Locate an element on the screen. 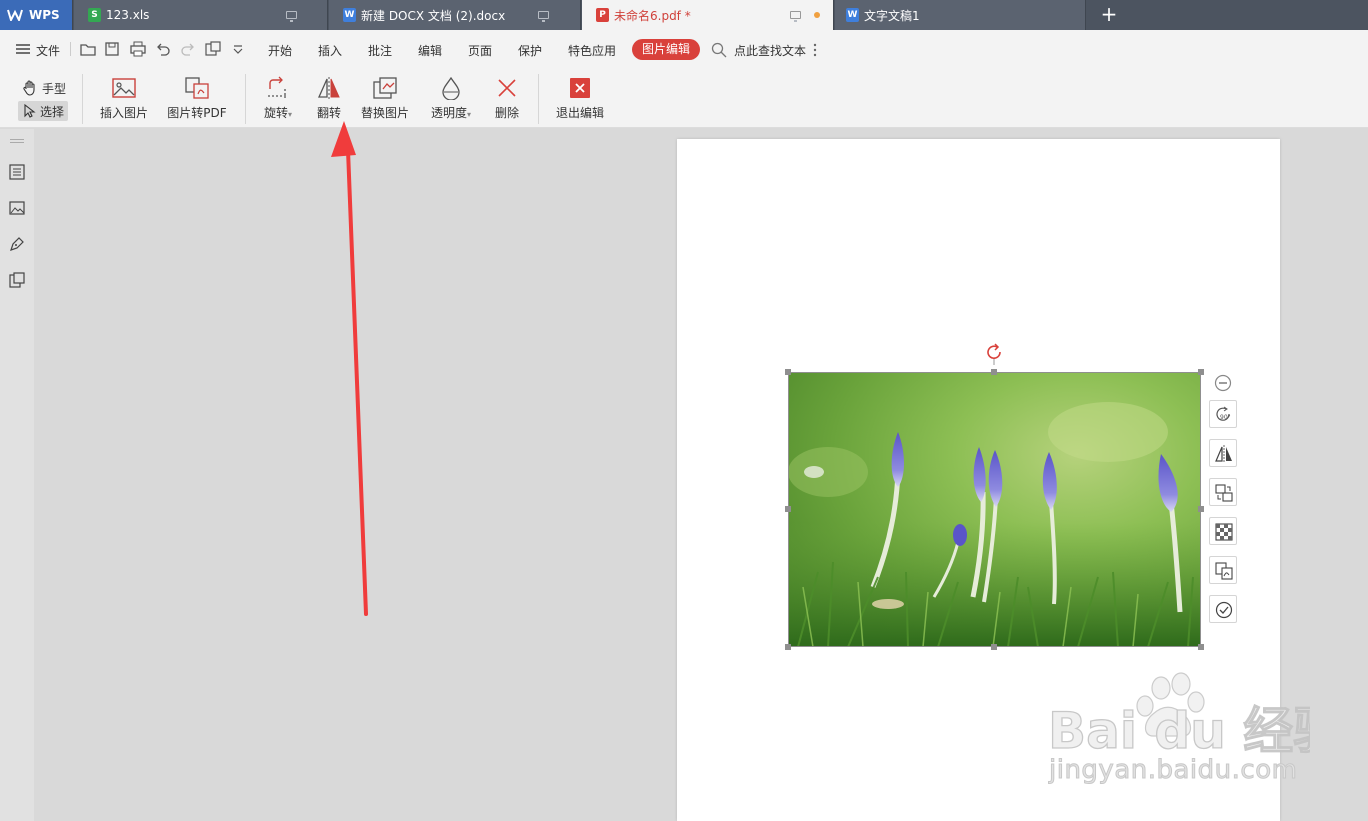 The image size is (1368, 821). watermark-domain-text: jingyan.baidu.com is located at coordinates (1173, 770).